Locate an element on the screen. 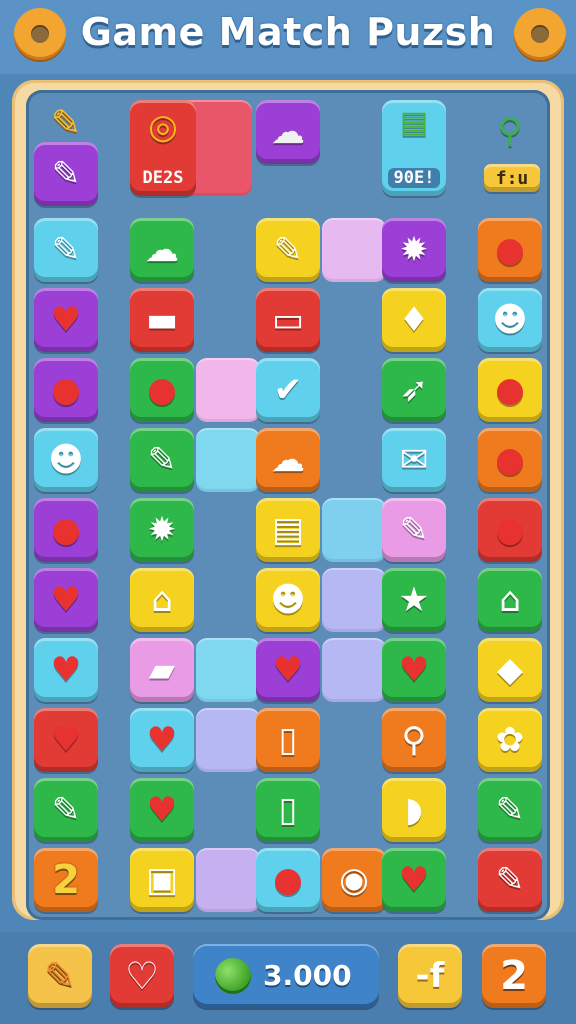  badge-right-tile: ▤ 90E! is located at coordinates (414, 148).